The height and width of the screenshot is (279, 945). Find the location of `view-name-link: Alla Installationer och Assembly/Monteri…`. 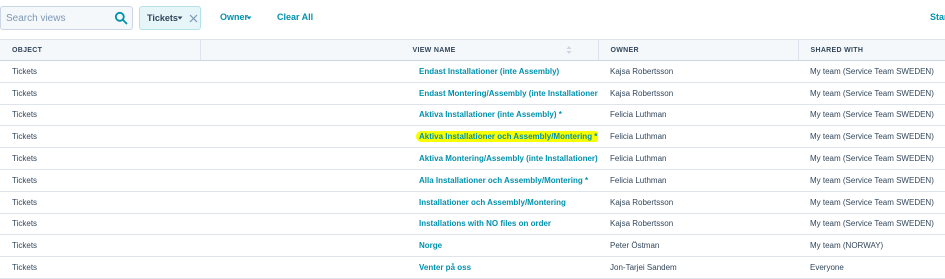

view-name-link: Alla Installationer och Assembly/Monteri… is located at coordinates (503, 180).